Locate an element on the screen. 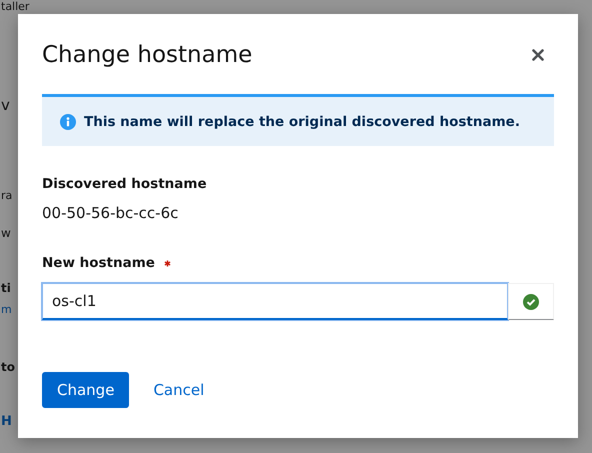  dialog-title: Change hostname is located at coordinates (147, 55).